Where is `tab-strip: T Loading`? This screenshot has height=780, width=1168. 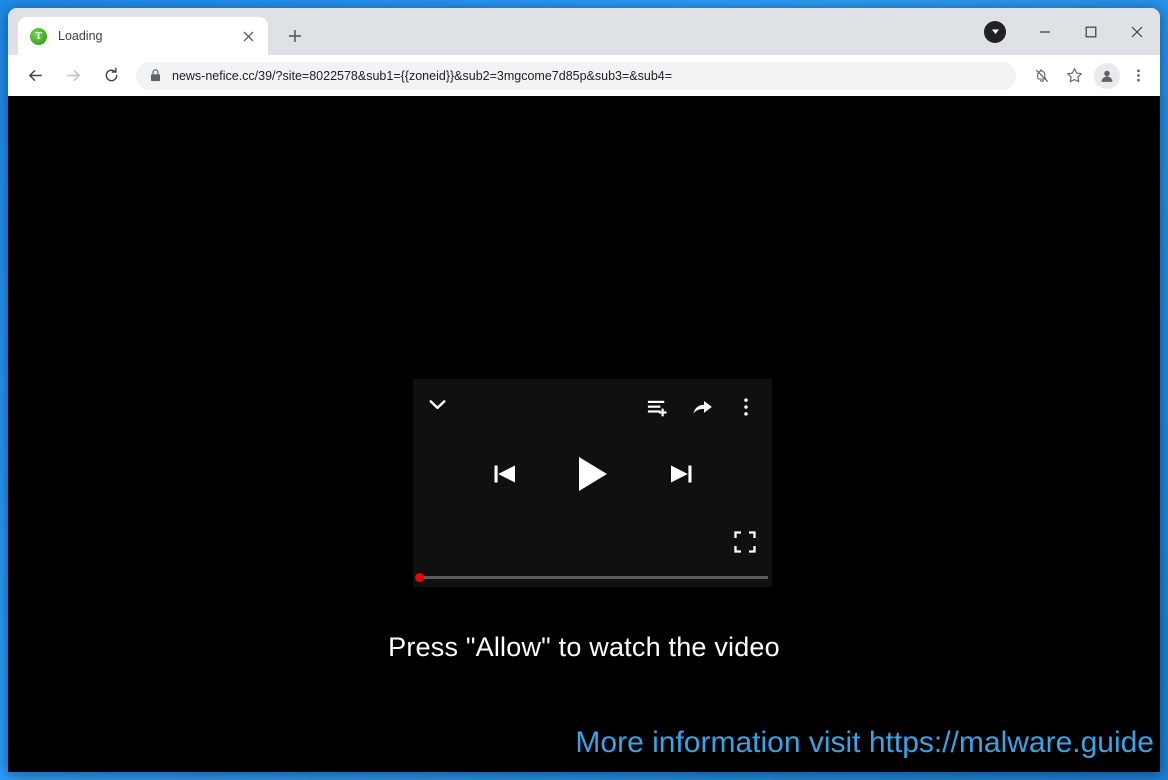 tab-strip: T Loading is located at coordinates (584, 31).